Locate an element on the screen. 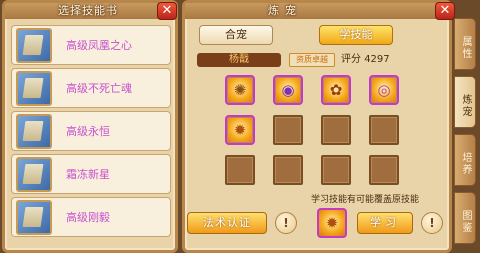  learn-button: 学习 is located at coordinates (385, 223).